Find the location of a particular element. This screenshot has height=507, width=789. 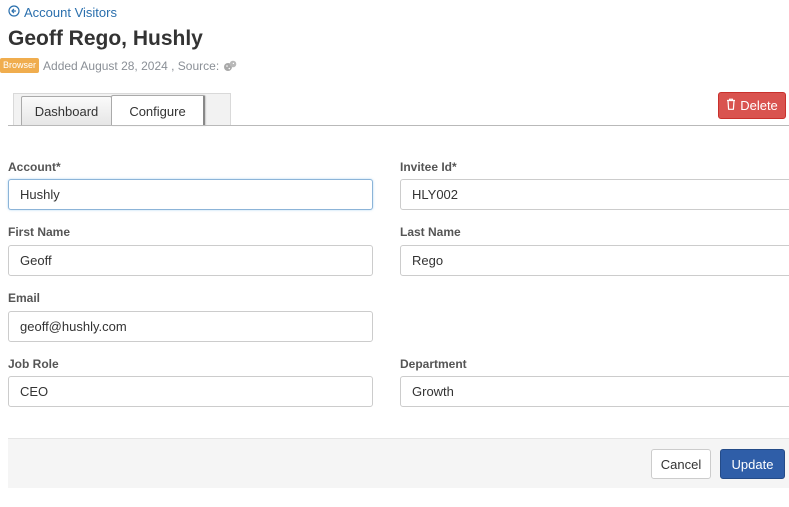

department-input is located at coordinates (594, 391).